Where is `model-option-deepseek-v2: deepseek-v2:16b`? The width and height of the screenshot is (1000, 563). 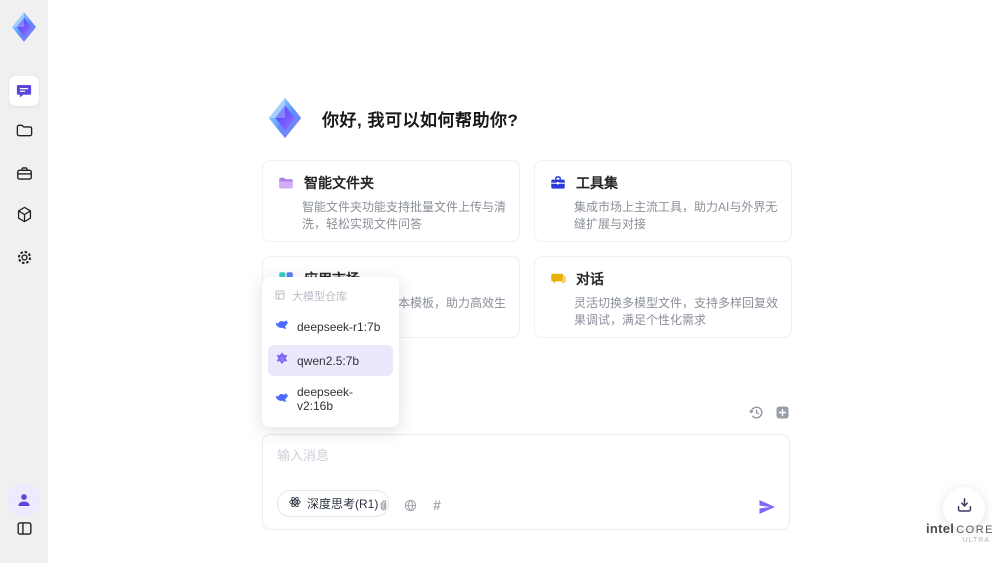 model-option-deepseek-v2: deepseek-v2:16b is located at coordinates (330, 399).